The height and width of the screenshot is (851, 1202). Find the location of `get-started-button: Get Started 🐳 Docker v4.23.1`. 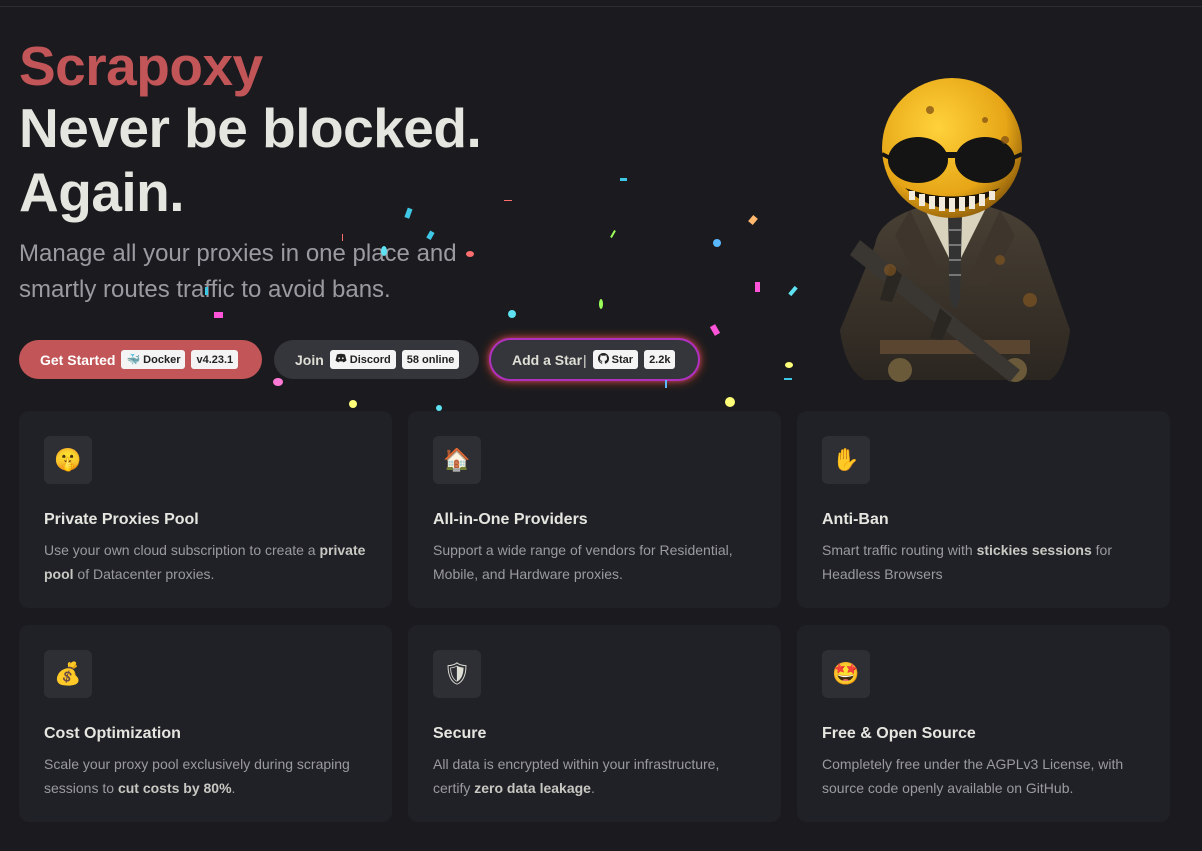

get-started-button: Get Started 🐳 Docker v4.23.1 is located at coordinates (140, 359).